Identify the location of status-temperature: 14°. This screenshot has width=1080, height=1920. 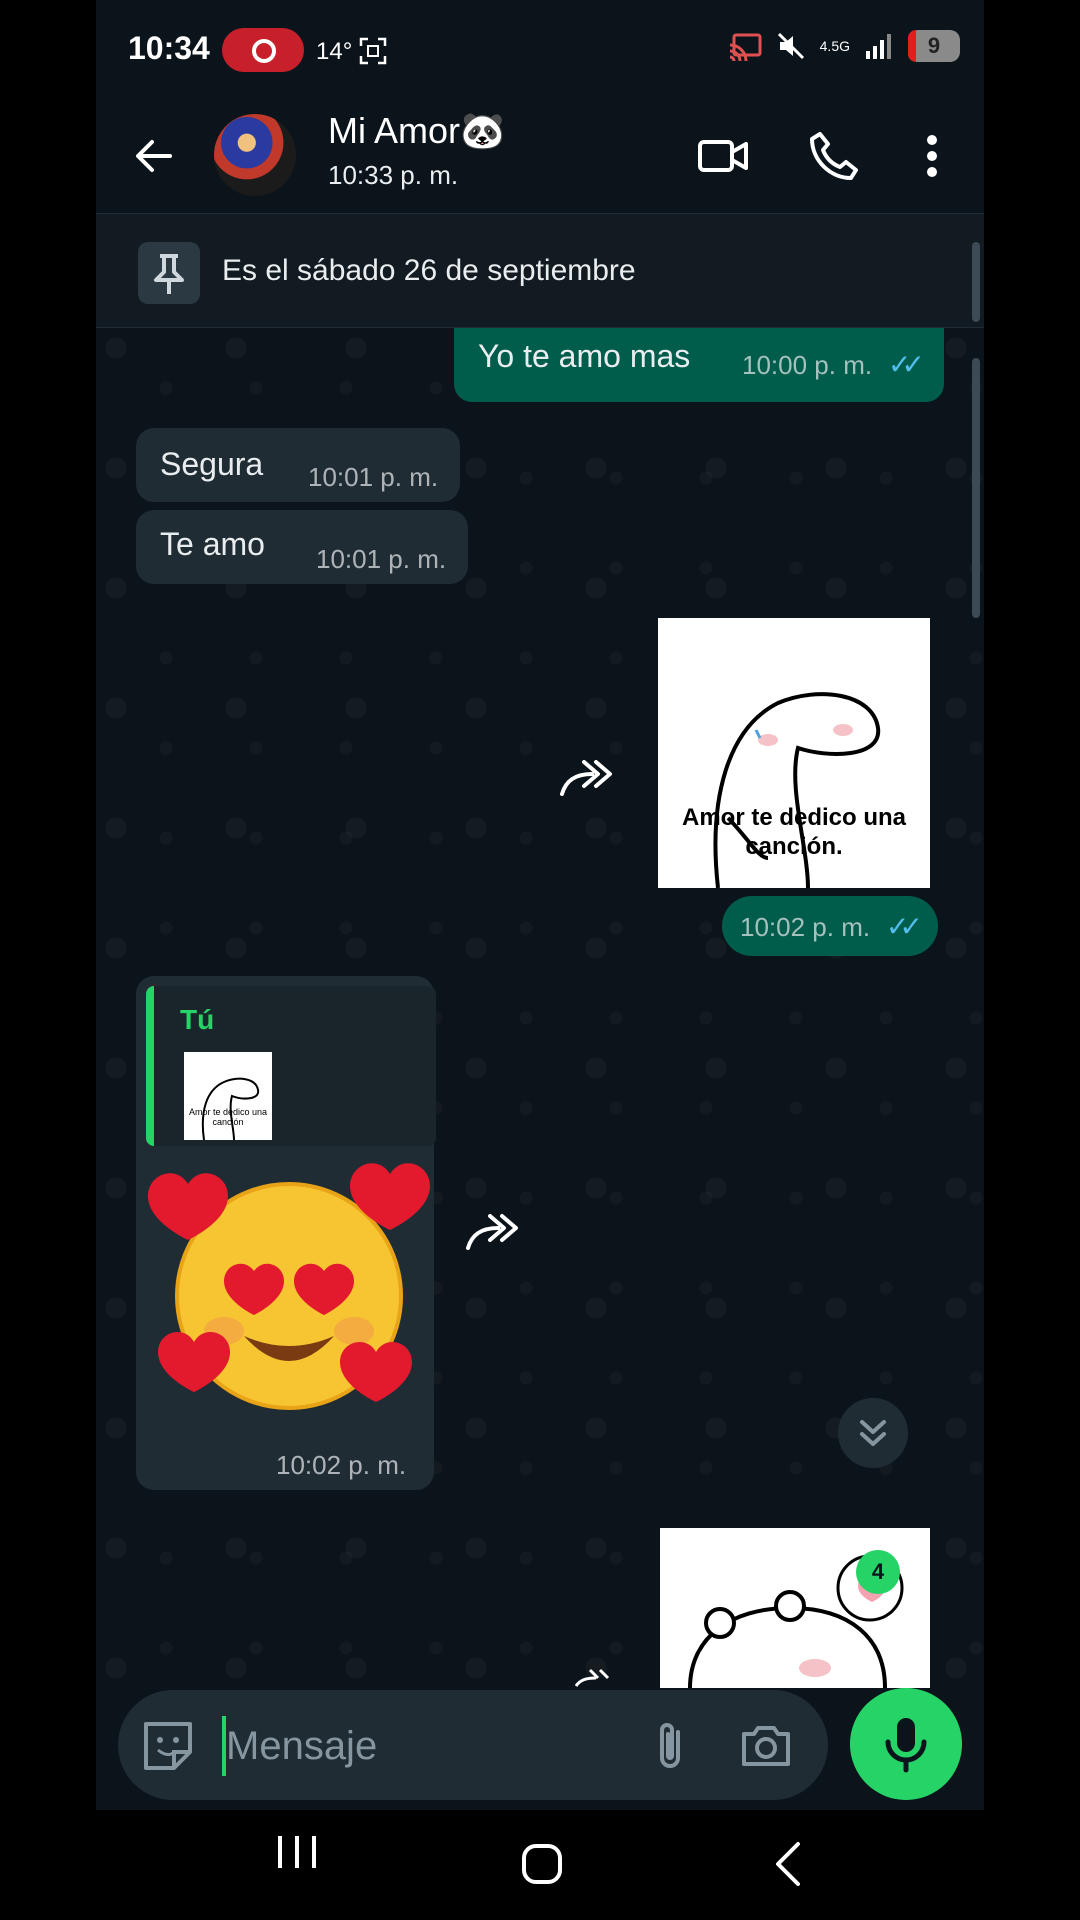
(334, 51).